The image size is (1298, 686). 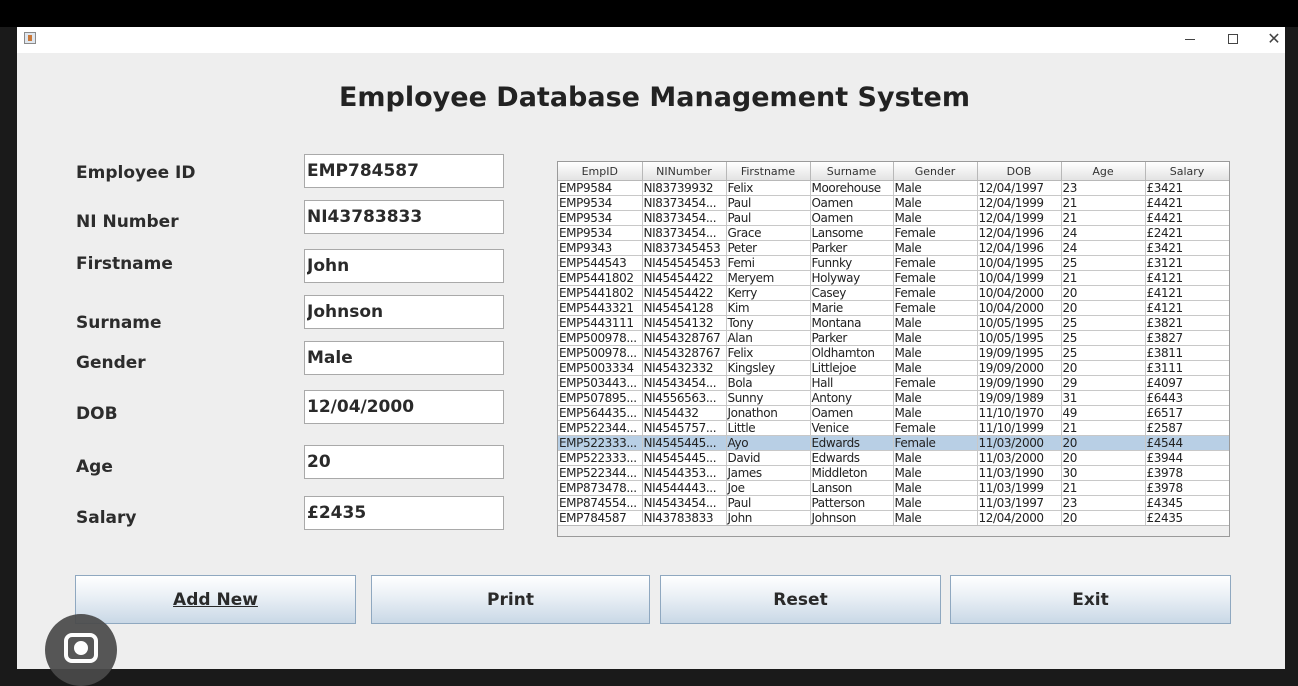 I want to click on gender-input, so click(x=404, y=358).